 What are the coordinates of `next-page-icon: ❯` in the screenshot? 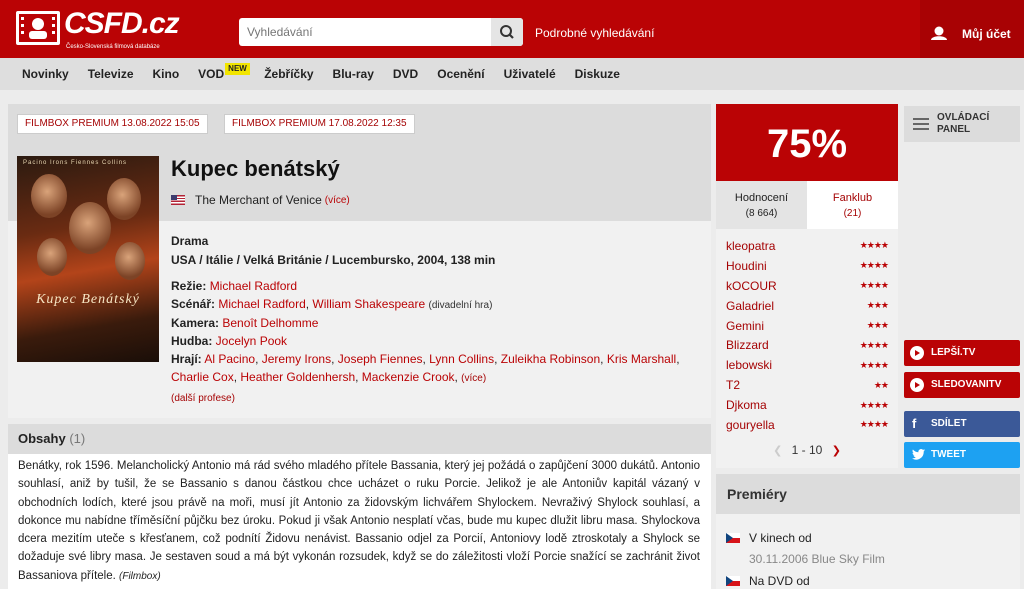 It's located at (836, 451).